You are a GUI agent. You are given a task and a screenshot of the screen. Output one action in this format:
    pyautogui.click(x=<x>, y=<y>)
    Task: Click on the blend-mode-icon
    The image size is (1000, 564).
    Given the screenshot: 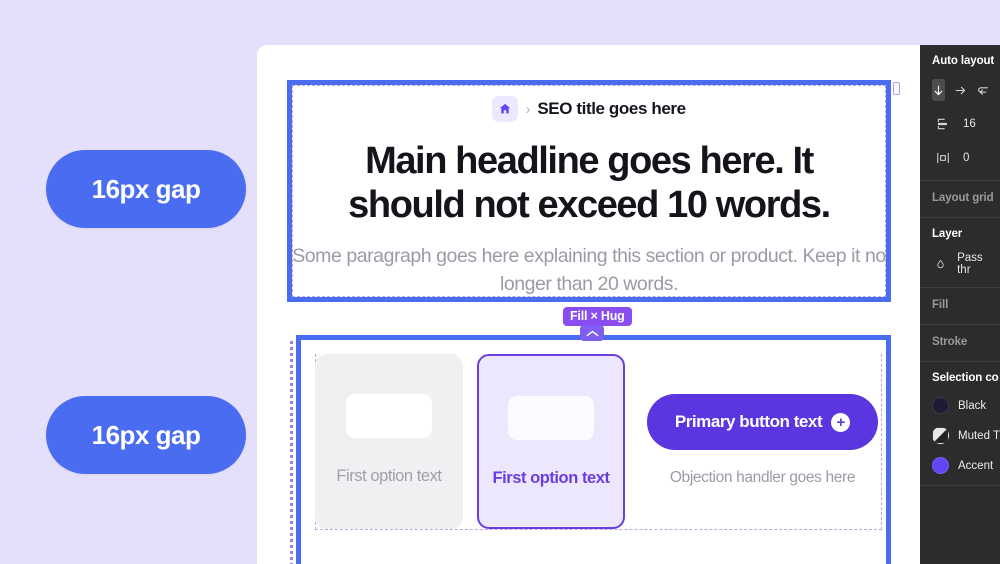 What is the action you would take?
    pyautogui.click(x=940, y=264)
    